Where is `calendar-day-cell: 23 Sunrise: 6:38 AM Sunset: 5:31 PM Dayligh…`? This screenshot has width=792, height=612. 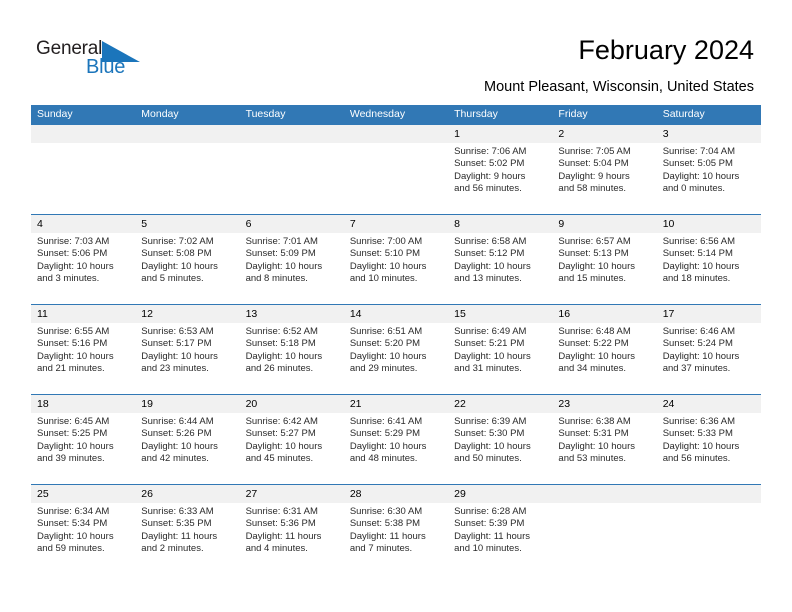
calendar-day-cell: 23 Sunrise: 6:38 AM Sunset: 5:31 PM Dayligh… is located at coordinates (604, 439).